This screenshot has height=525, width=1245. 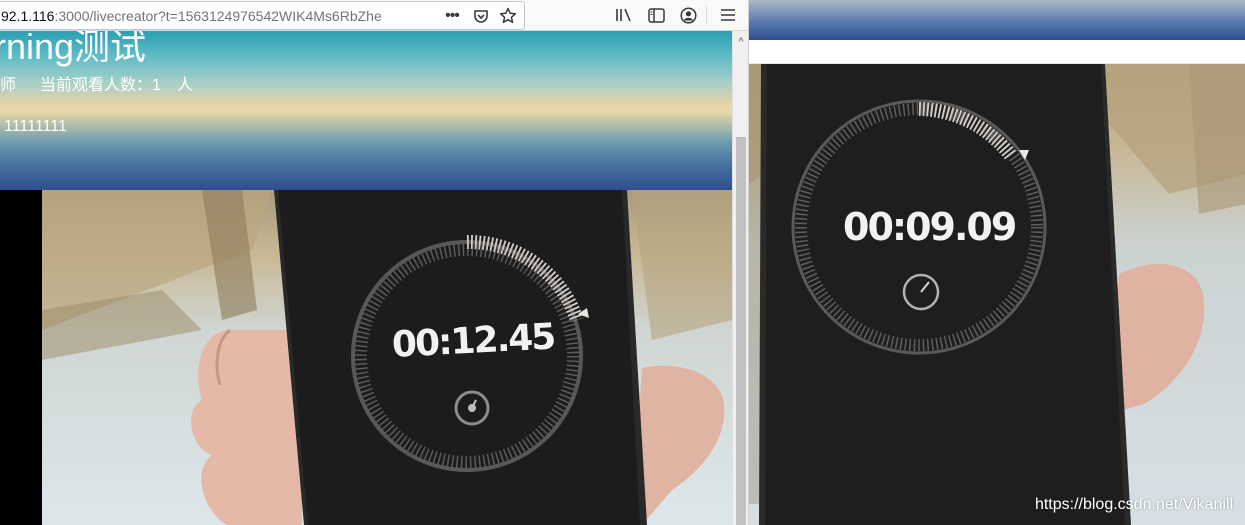 I want to click on live-title: rning测试, so click(x=73, y=49).